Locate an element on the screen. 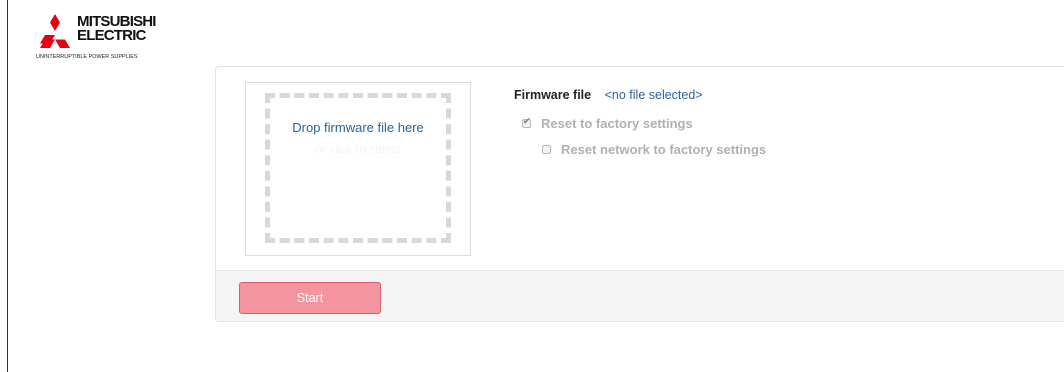 This screenshot has height=372, width=1064. firmware-file-row: Firmware file <no file selected> is located at coordinates (608, 95).